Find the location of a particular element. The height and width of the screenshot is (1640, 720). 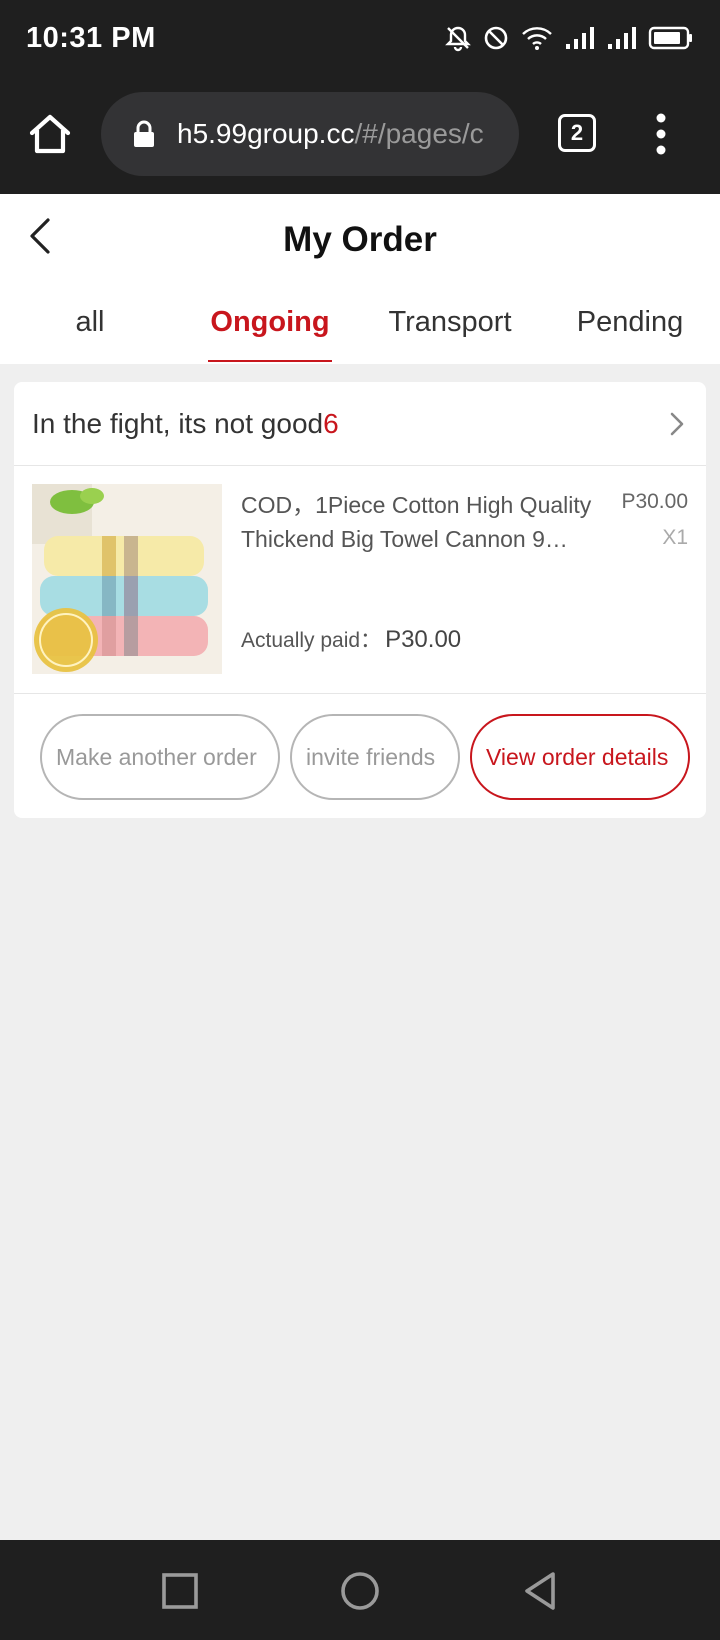

view-order-details-button: View order details is located at coordinates (580, 757).